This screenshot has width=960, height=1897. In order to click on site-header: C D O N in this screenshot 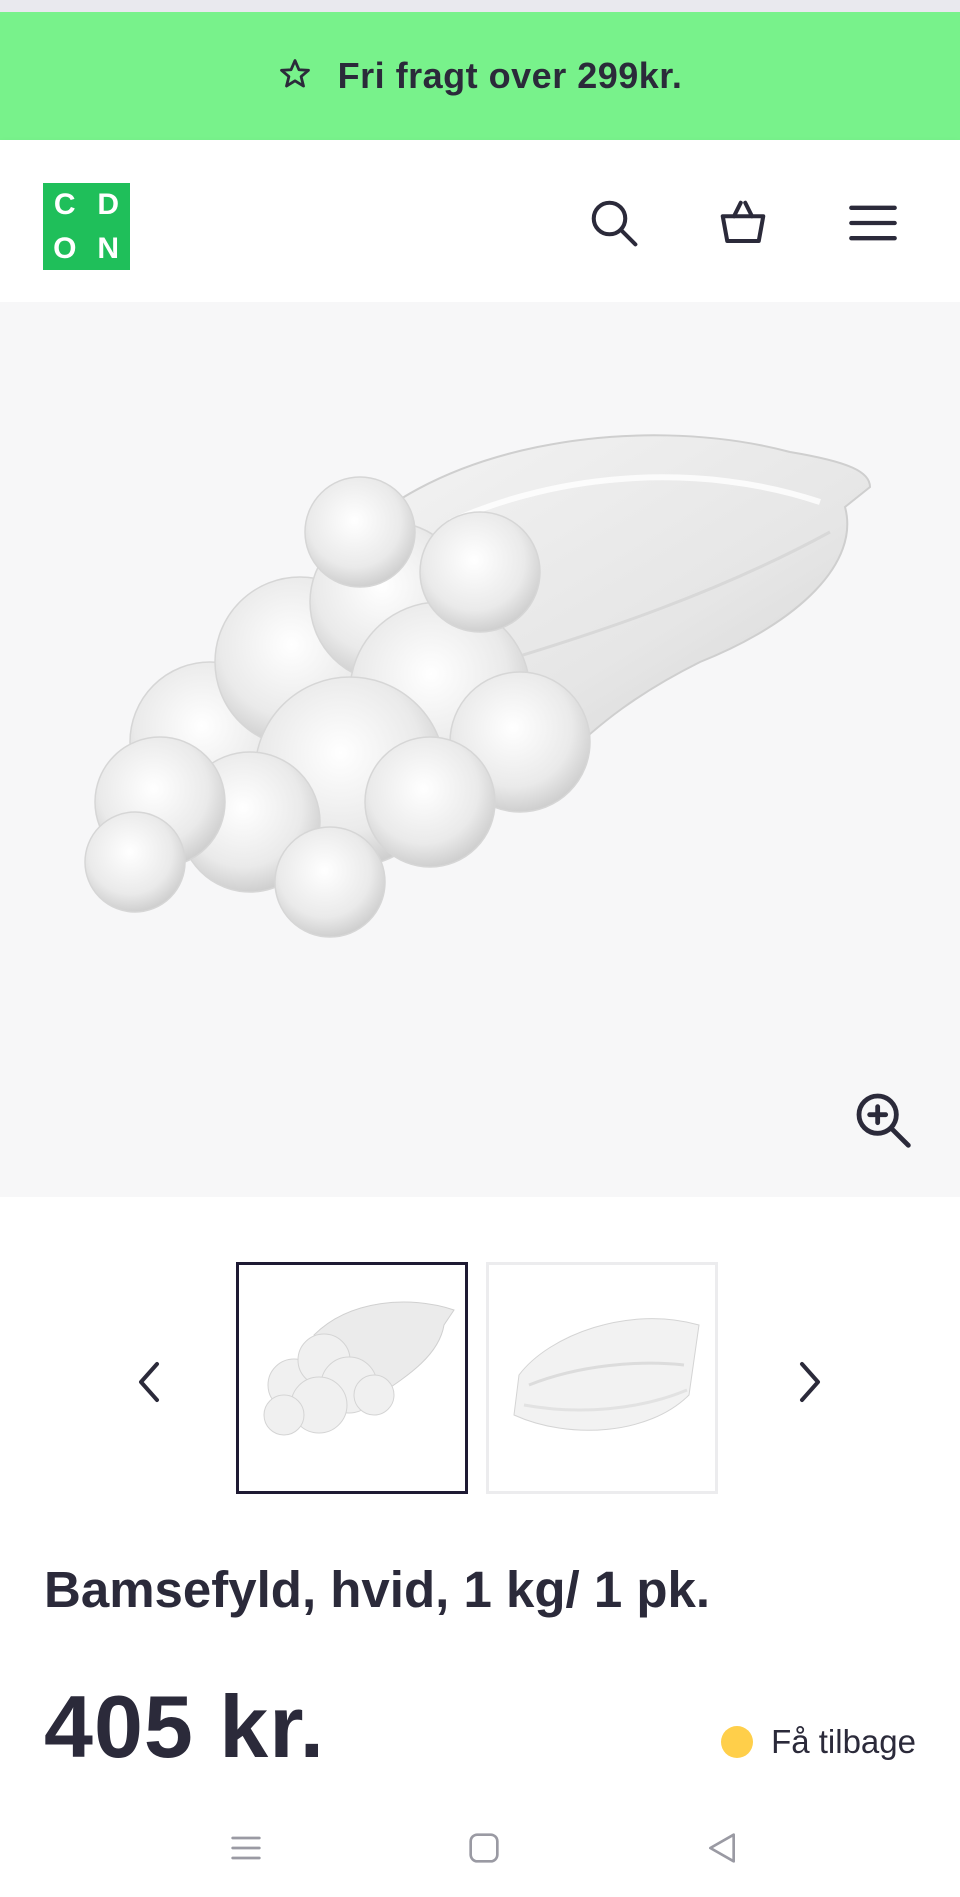, I will do `click(480, 221)`.